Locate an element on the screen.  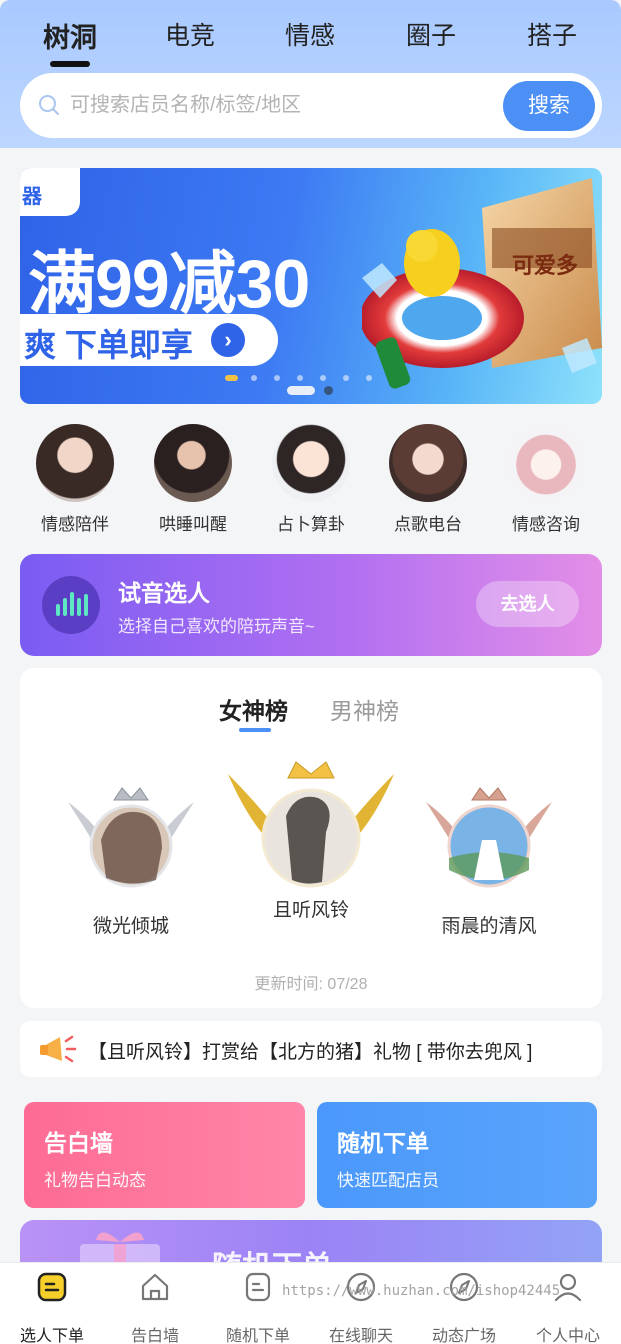
nav-confession-wall: 告白墙 is located at coordinates (155, 1306).